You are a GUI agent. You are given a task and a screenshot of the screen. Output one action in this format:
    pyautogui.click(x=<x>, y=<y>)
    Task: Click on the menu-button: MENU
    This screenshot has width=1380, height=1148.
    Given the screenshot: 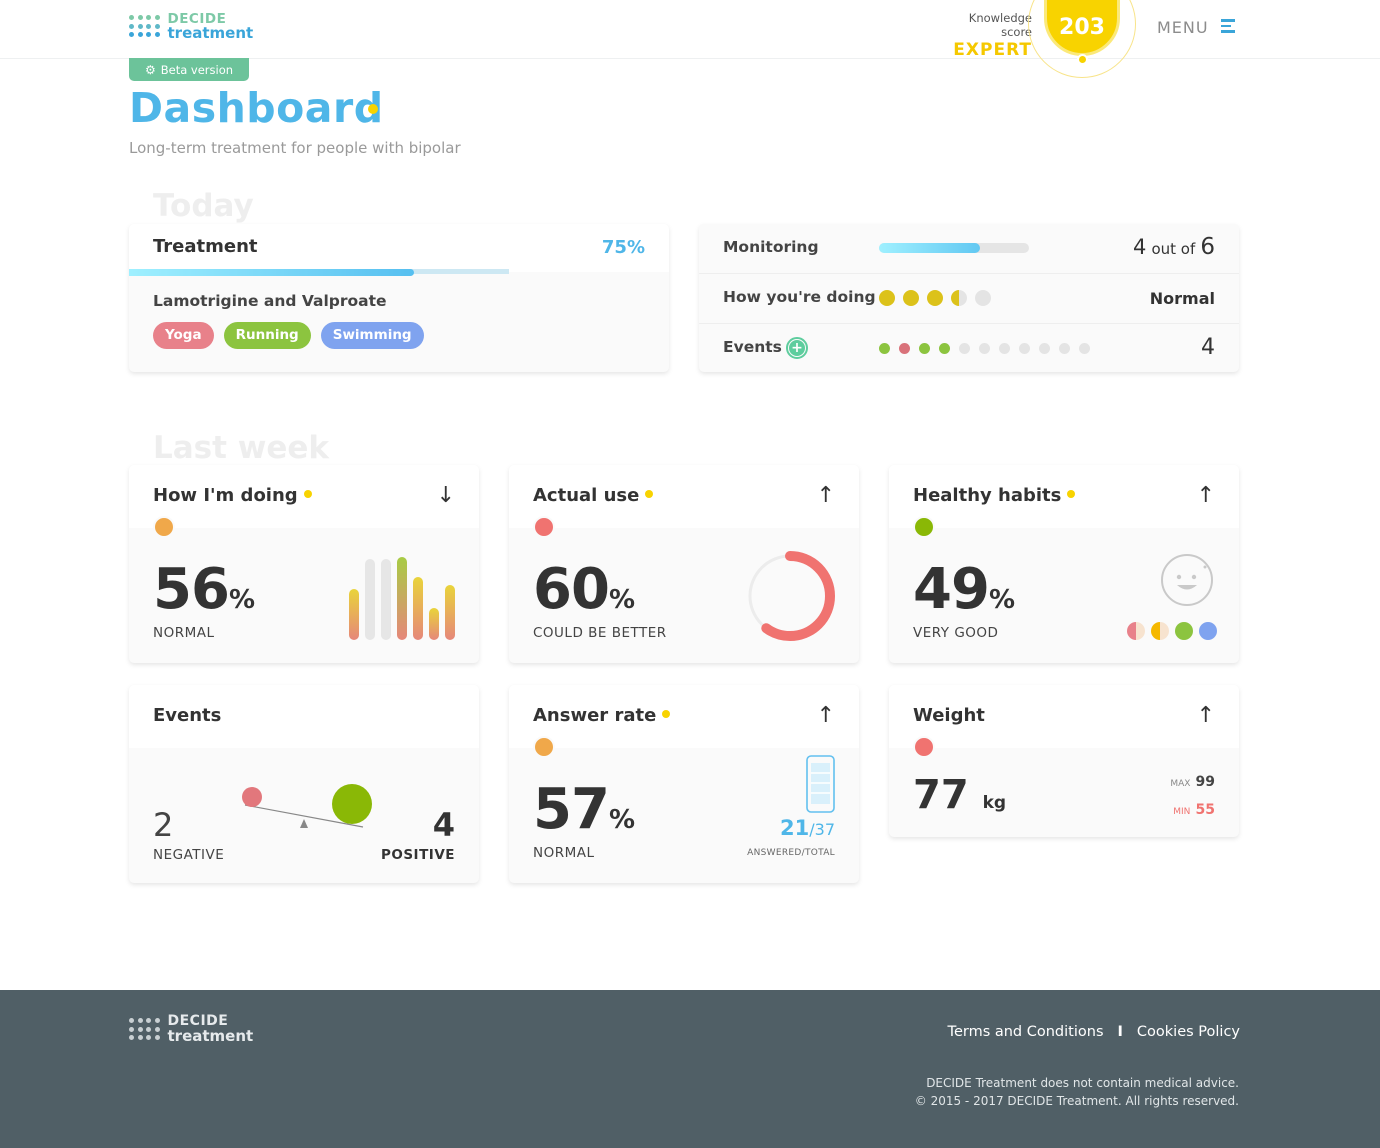 What is the action you would take?
    pyautogui.click(x=1196, y=27)
    